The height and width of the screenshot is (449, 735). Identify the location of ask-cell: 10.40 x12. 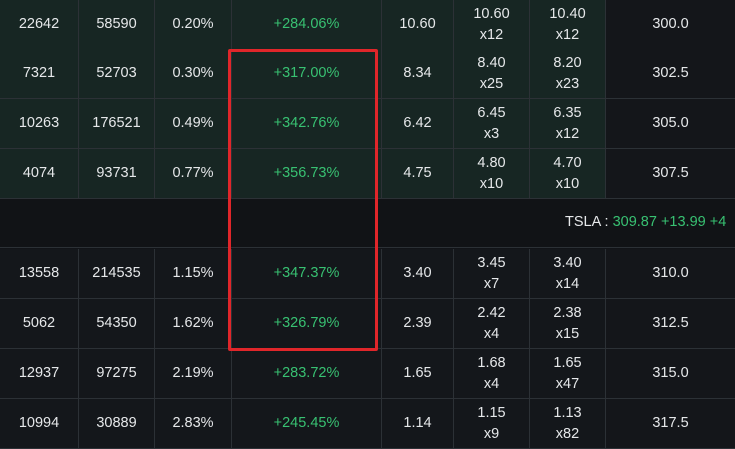
(568, 25).